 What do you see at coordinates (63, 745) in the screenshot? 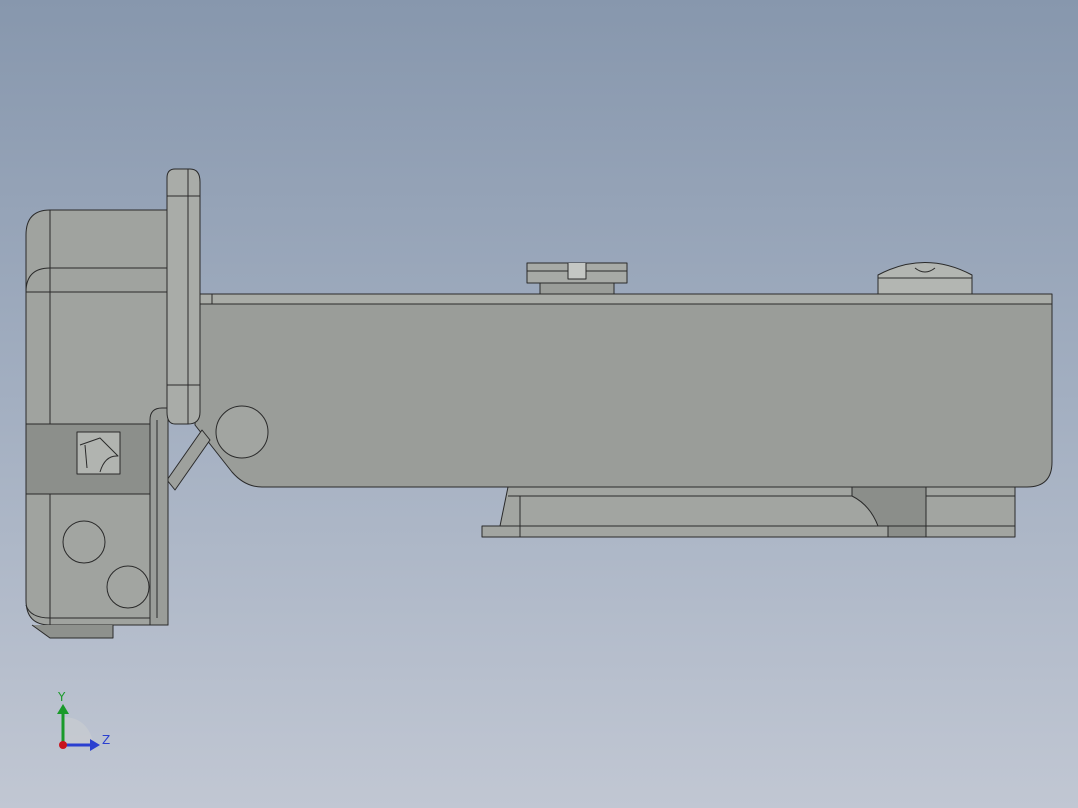
I see `x-axis-origin` at bounding box center [63, 745].